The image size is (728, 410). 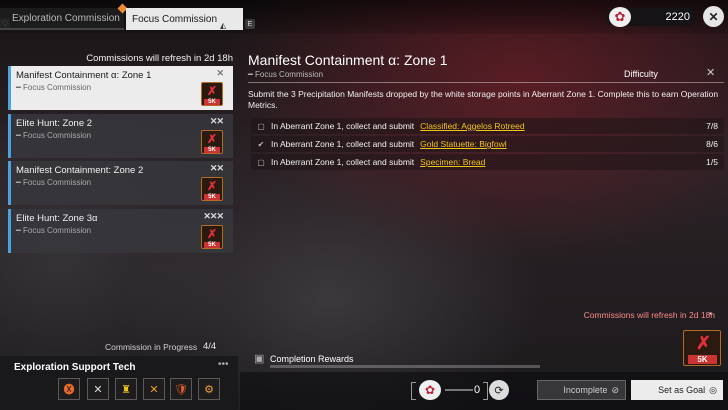 I want to click on tab-label: Exploration Commission, so click(x=66, y=18).